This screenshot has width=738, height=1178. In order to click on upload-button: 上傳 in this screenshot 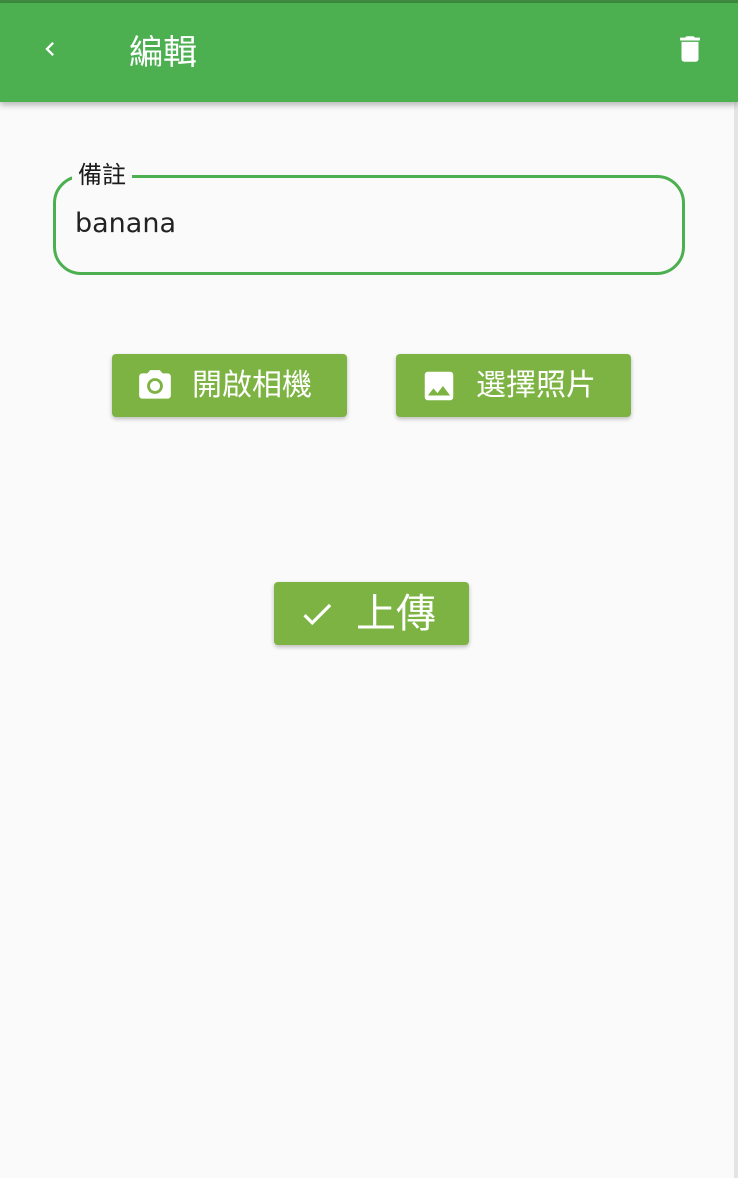, I will do `click(371, 613)`.